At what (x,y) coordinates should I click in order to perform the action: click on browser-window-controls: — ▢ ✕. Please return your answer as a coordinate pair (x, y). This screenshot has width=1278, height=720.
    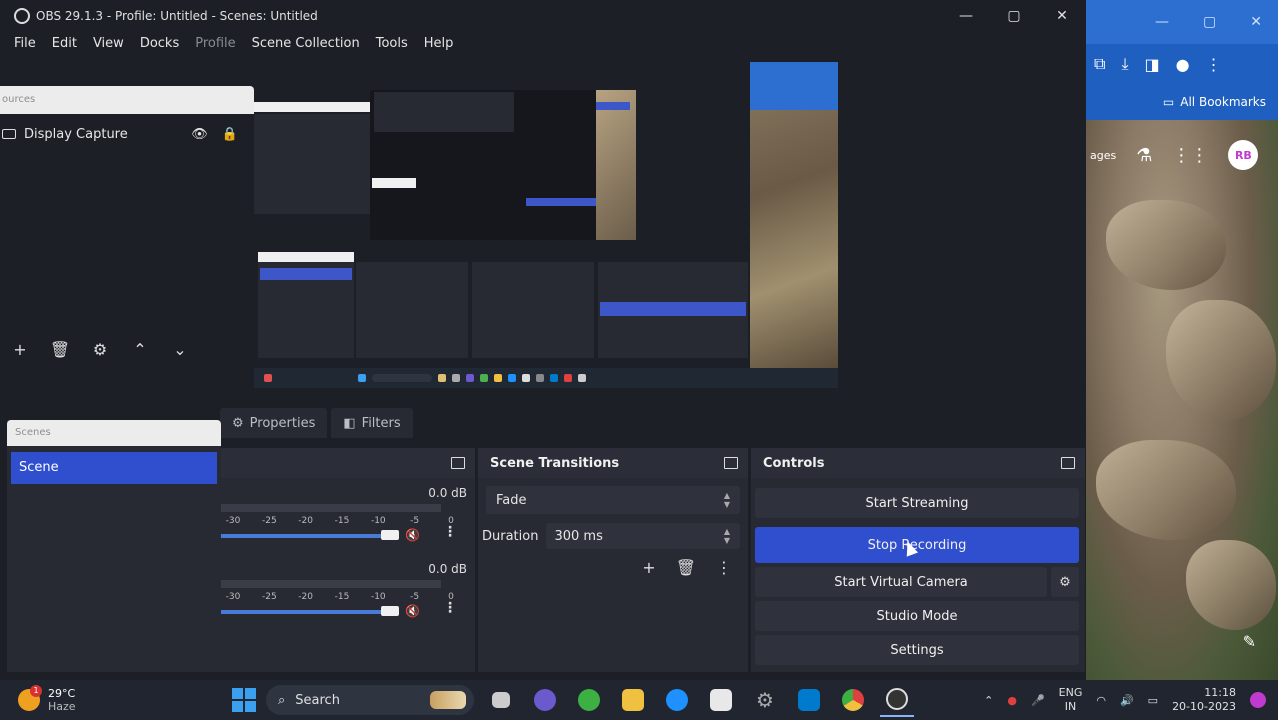
    Looking at the image, I should click on (1182, 22).